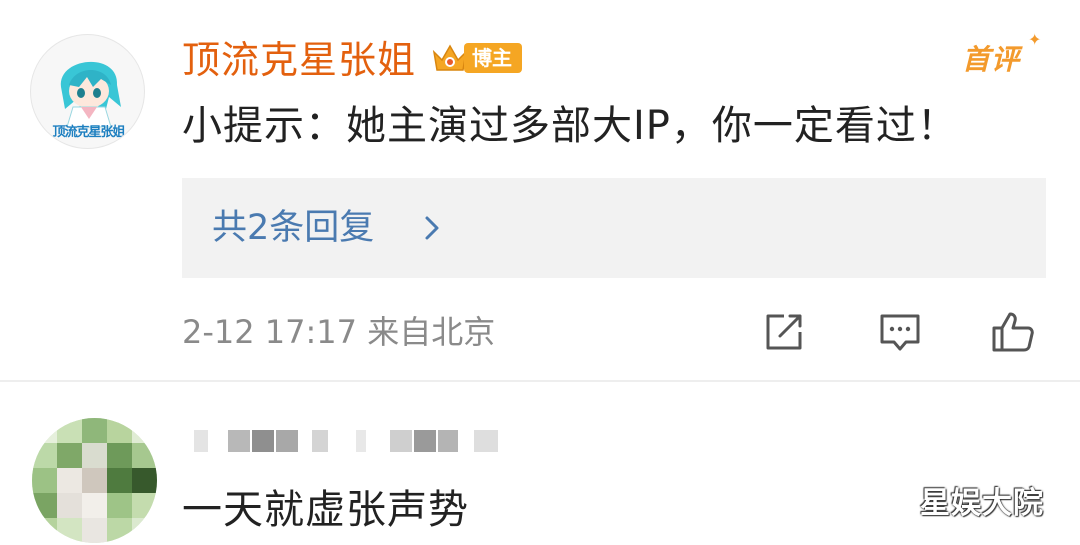 The width and height of the screenshot is (1080, 545). I want to click on first-comment-tag: 首评, so click(991, 59).